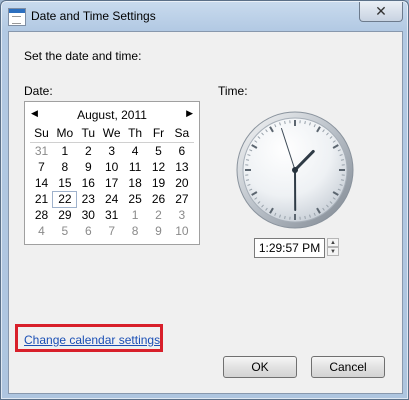  Describe the element at coordinates (233, 91) in the screenshot. I see `time-label: Time:` at that location.